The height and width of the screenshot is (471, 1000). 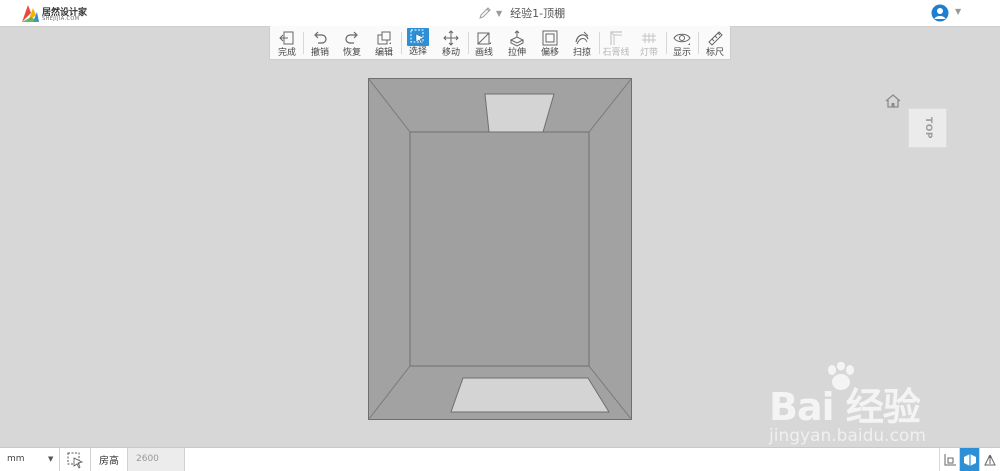 What do you see at coordinates (61, 19) in the screenshot?
I see `logo-domain: SHEJIJIA.COM` at bounding box center [61, 19].